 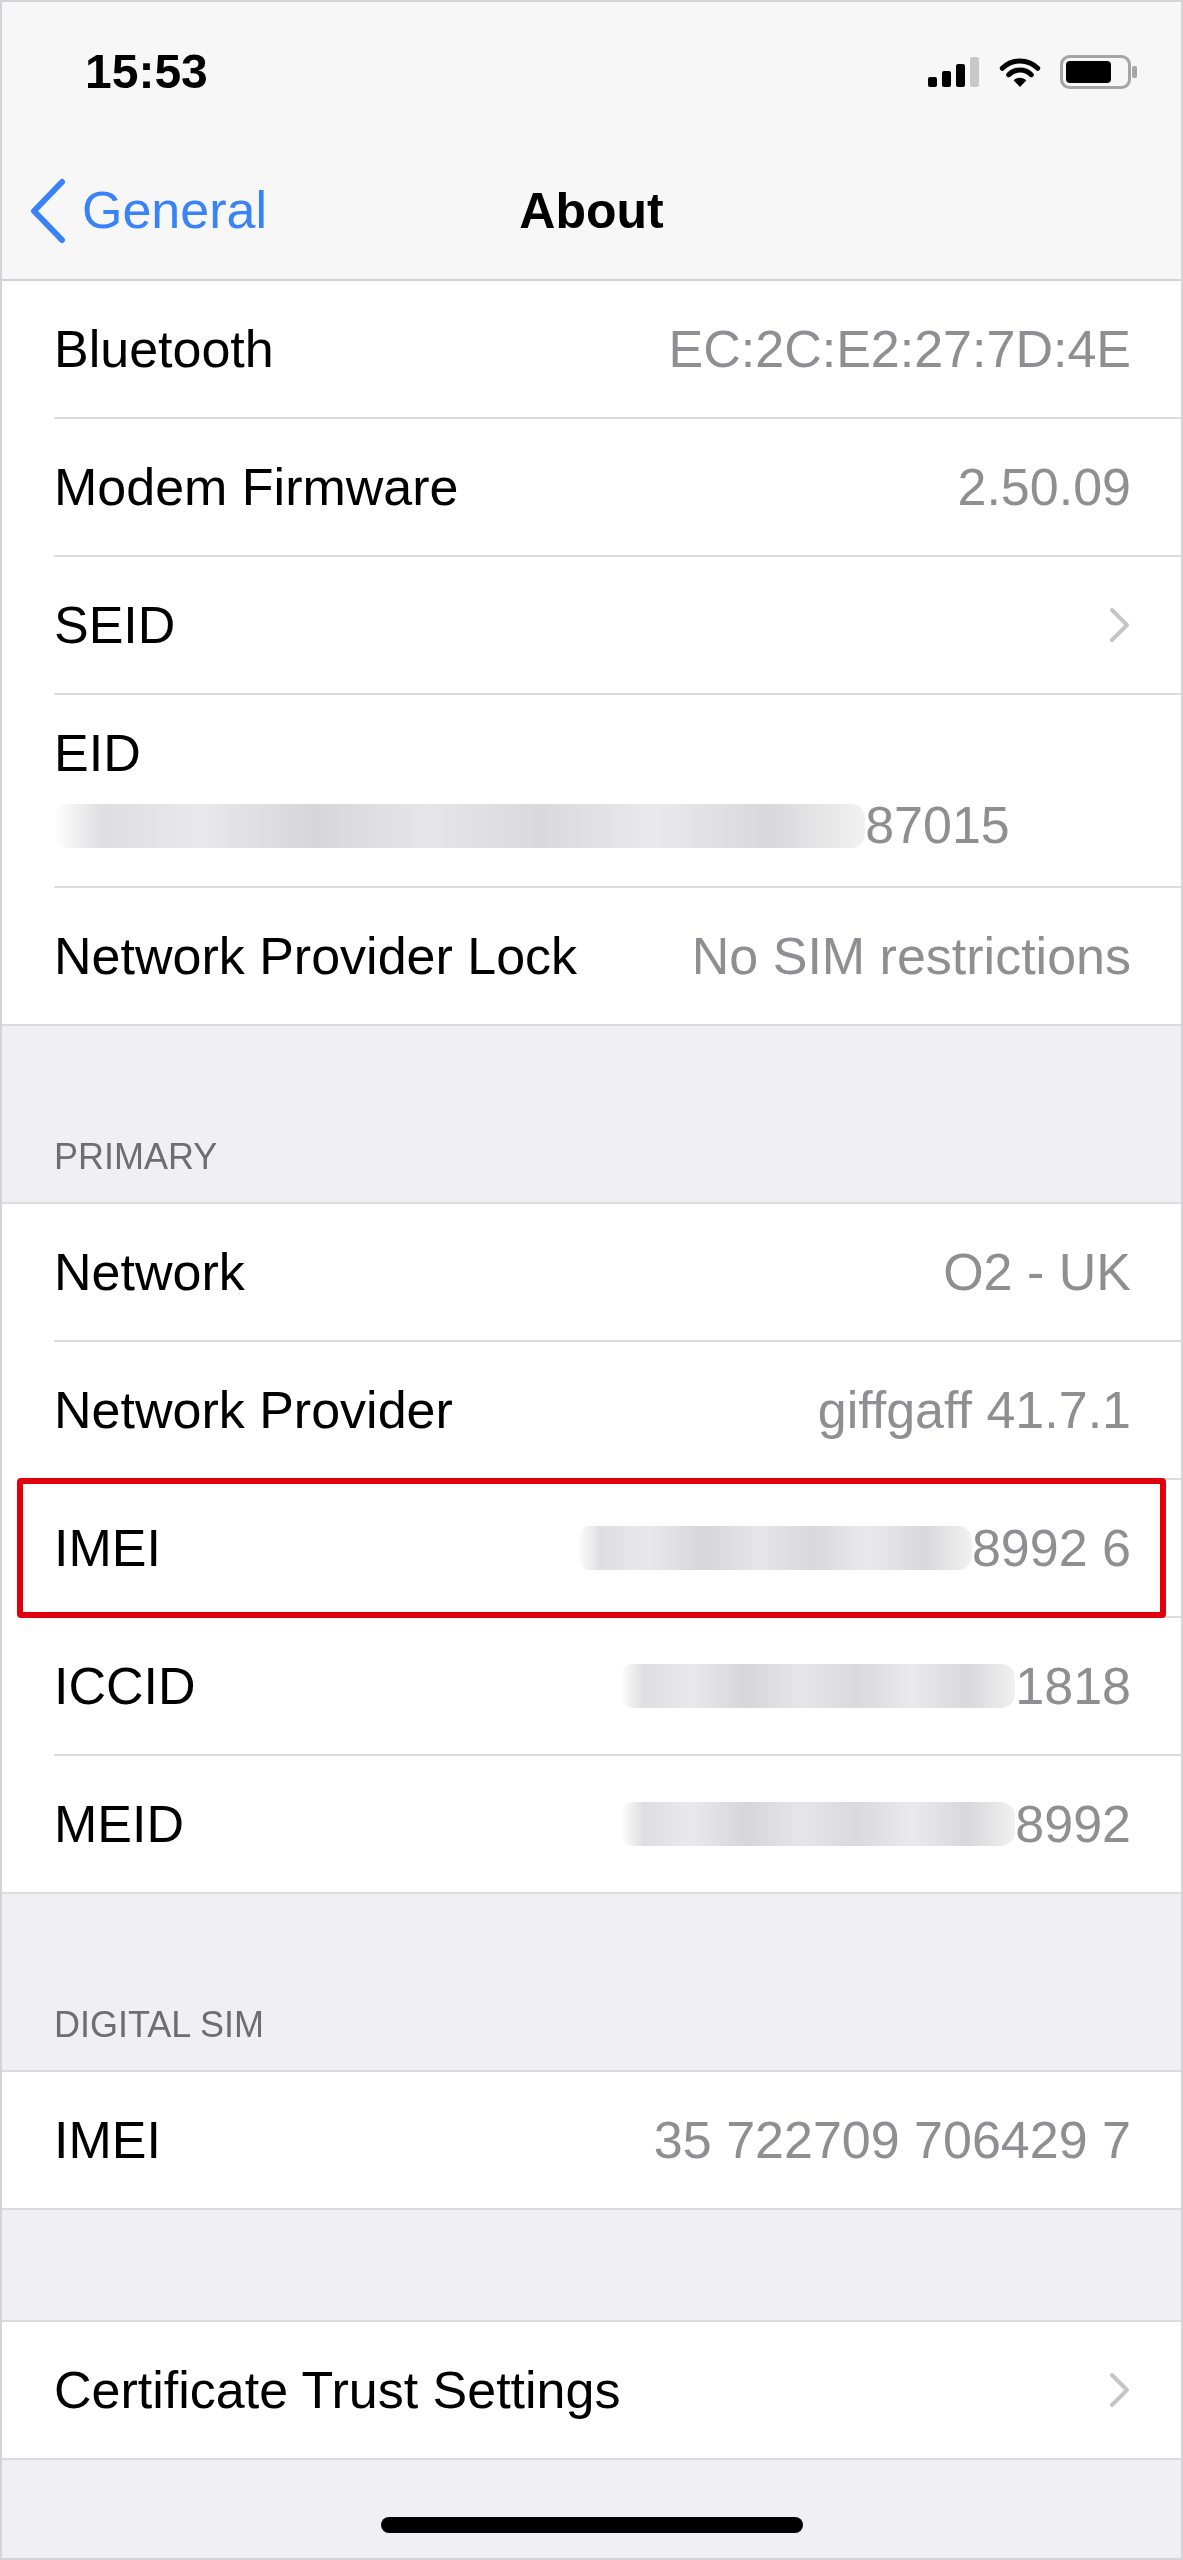 I want to click on settings-row: Certificate Trust Settings, so click(x=591, y=2389).